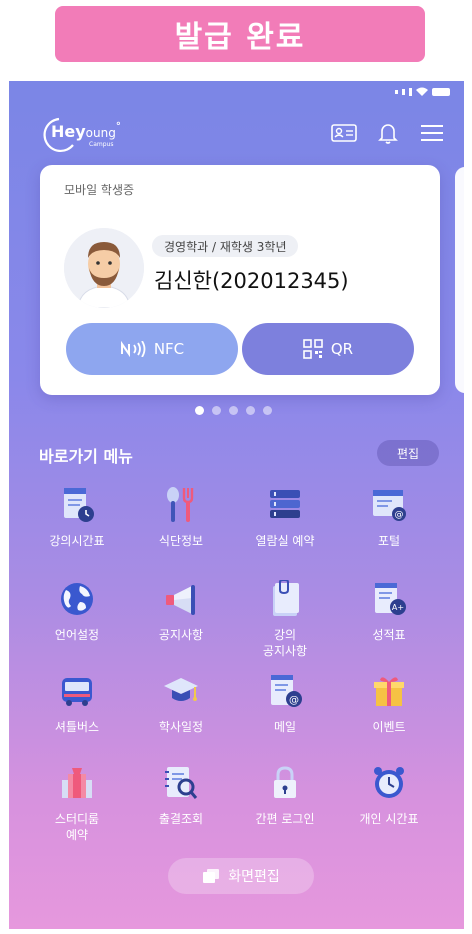 Image resolution: width=472 pixels, height=934 pixels. Describe the element at coordinates (133, 349) in the screenshot. I see `nfc-icon` at that location.